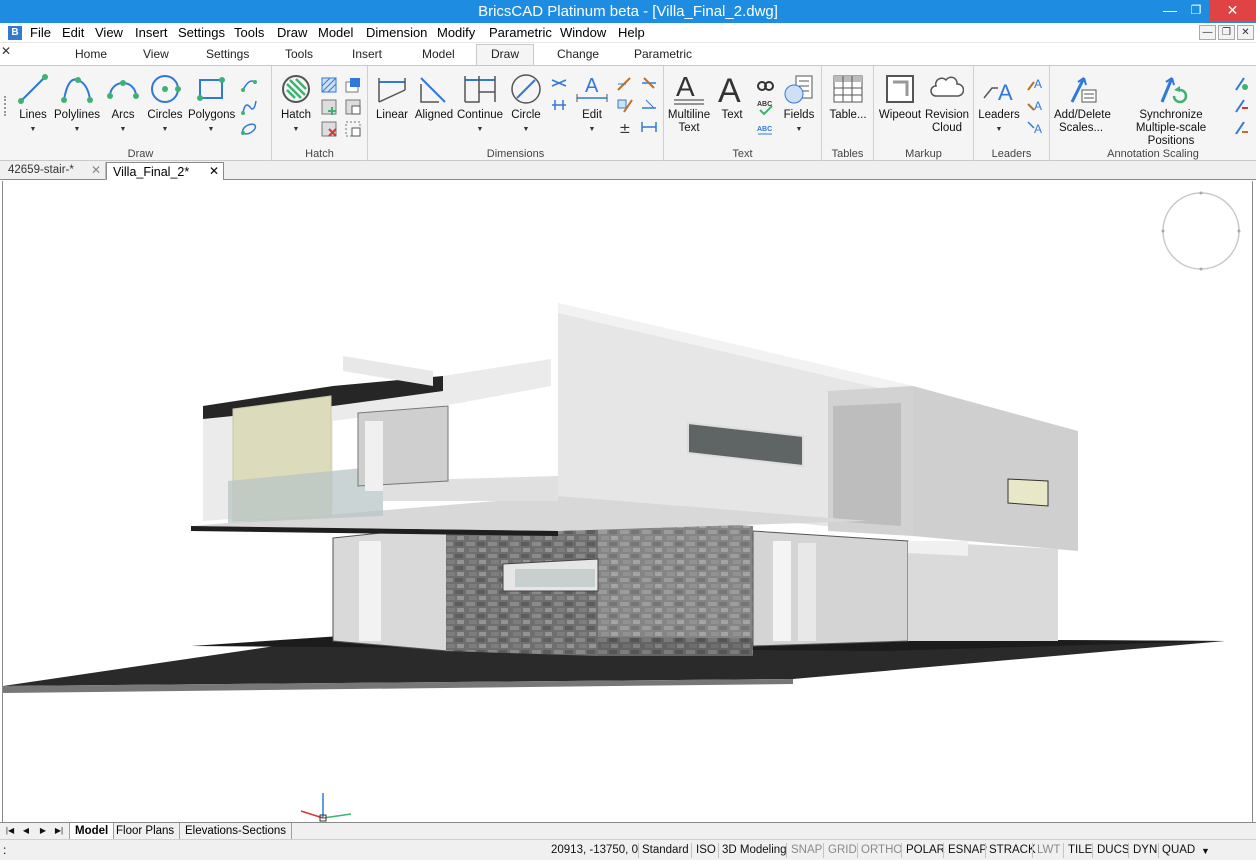 The width and height of the screenshot is (1256, 860). I want to click on tab-insert: Insert, so click(367, 54).